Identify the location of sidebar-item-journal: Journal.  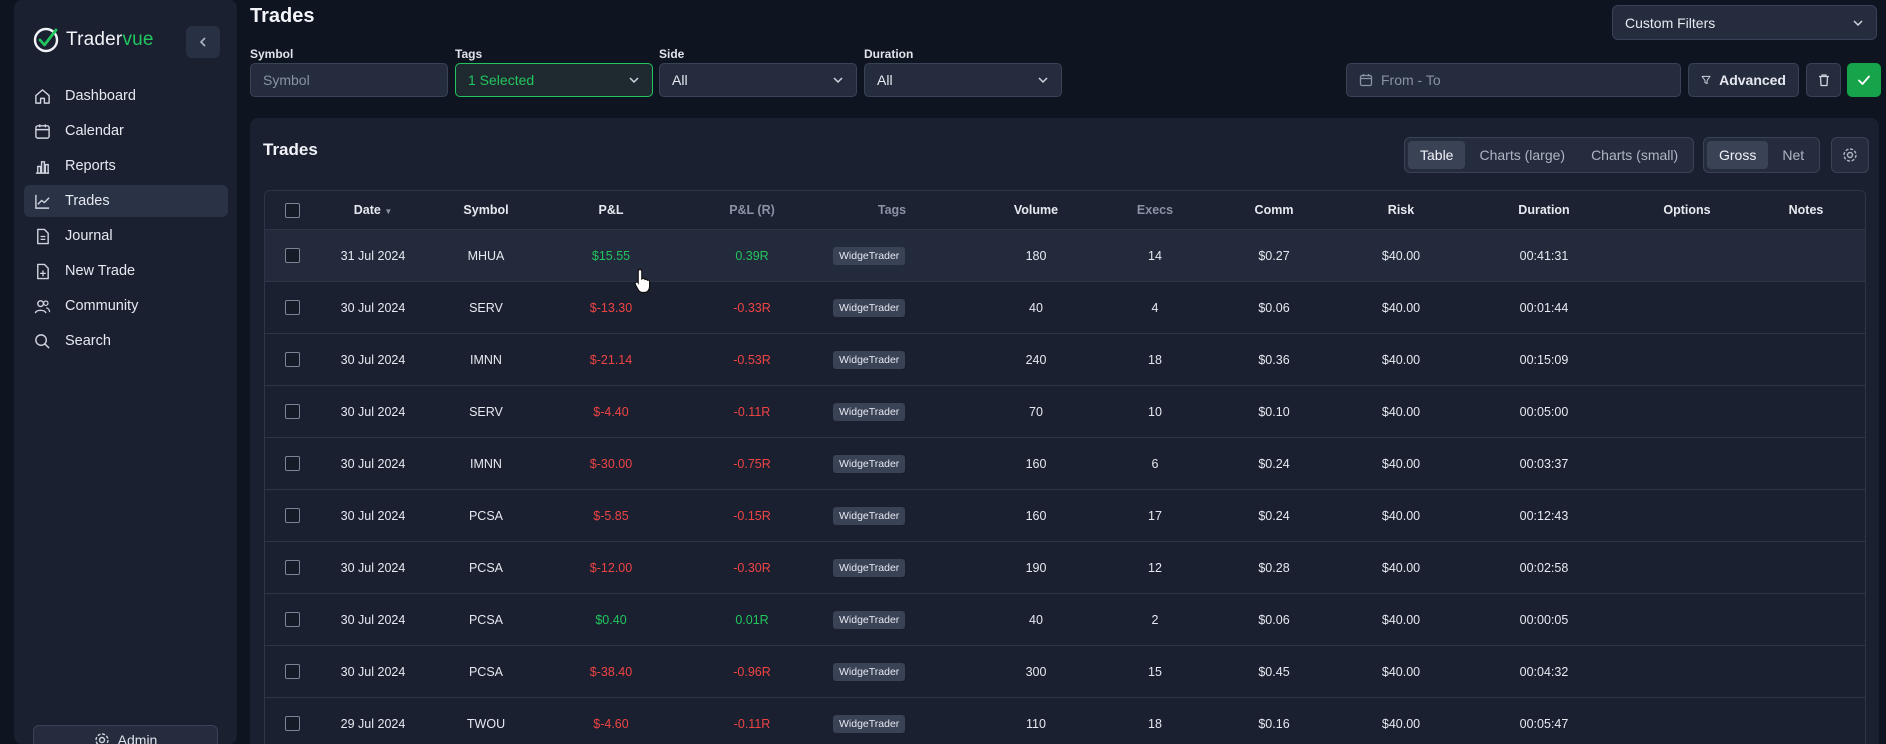
(126, 236).